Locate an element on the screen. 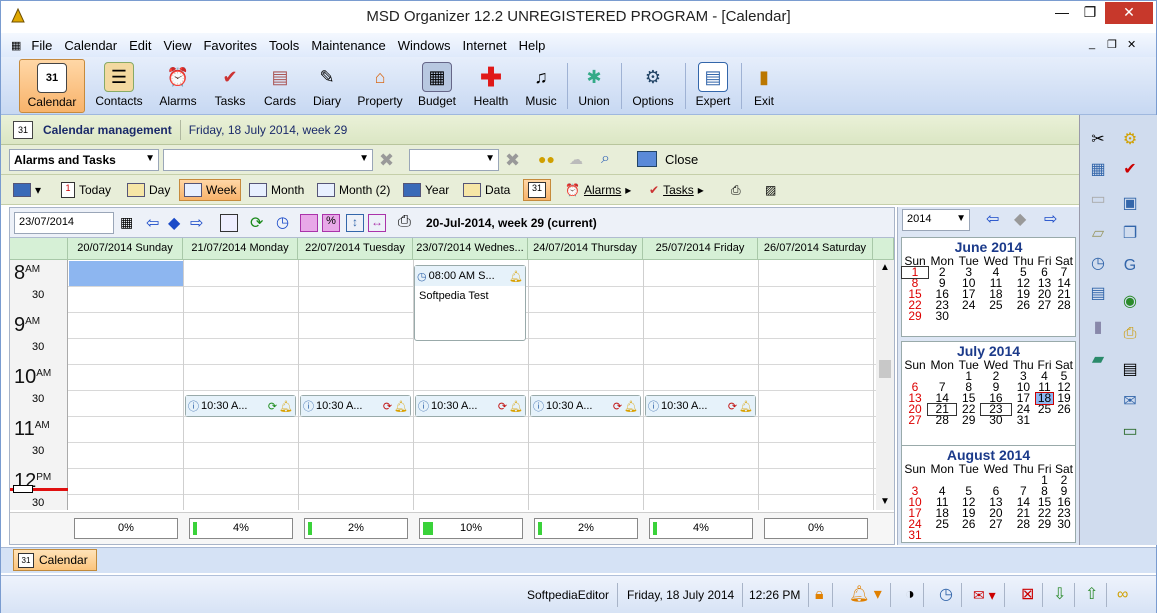 The width and height of the screenshot is (1157, 613). menu-edit: Edit is located at coordinates (140, 45).